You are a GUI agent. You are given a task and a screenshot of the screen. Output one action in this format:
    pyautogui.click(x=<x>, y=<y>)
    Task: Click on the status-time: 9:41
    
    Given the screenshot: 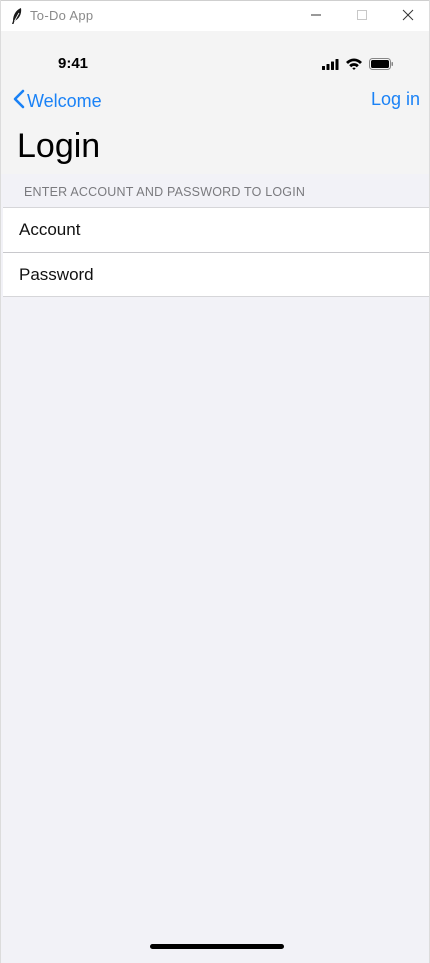 What is the action you would take?
    pyautogui.click(x=73, y=63)
    